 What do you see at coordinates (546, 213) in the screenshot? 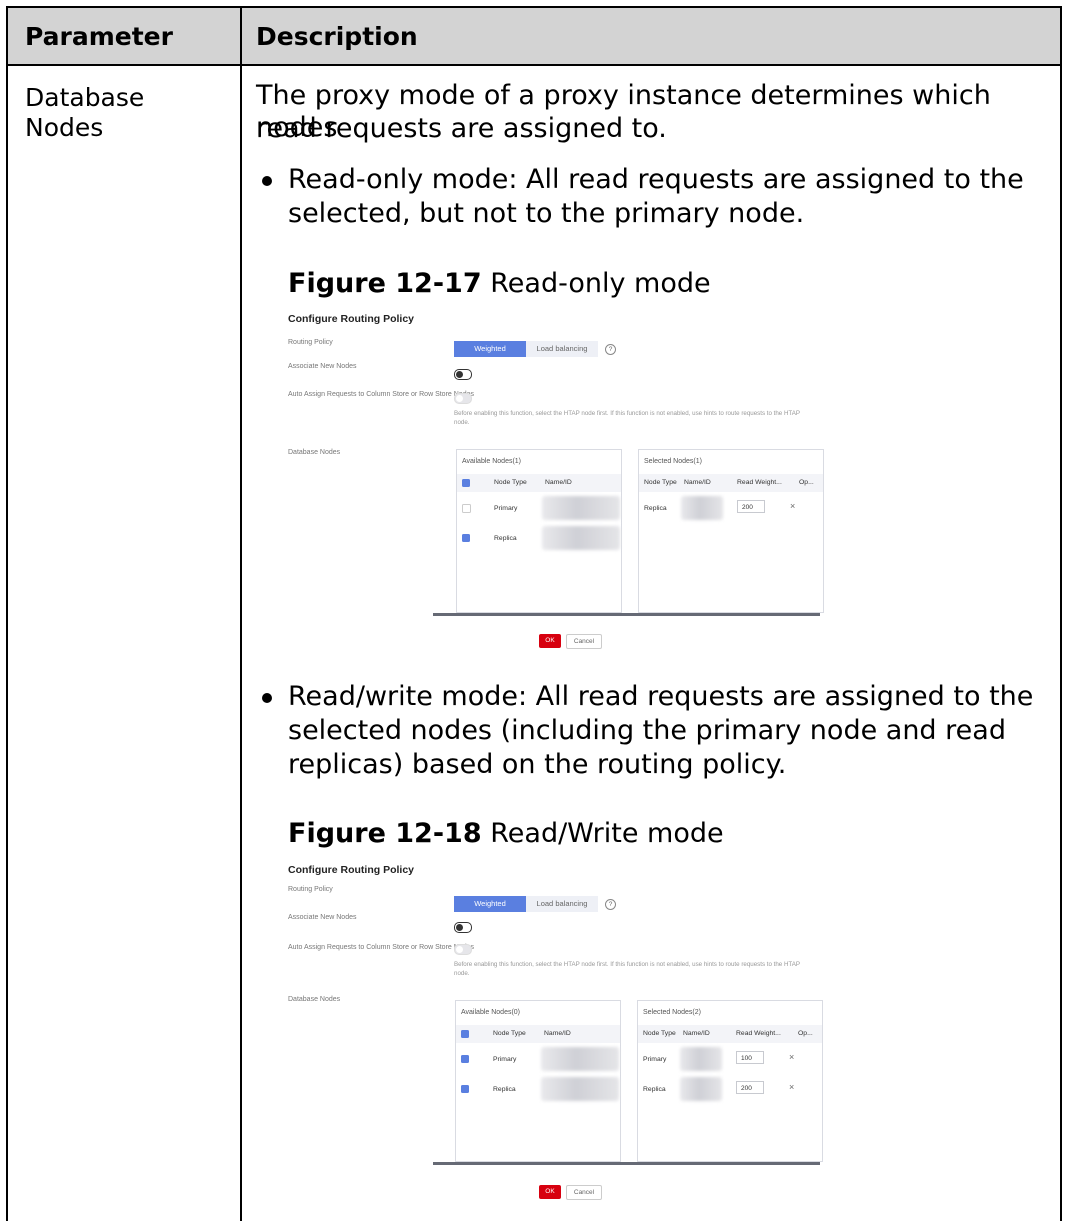
I see `bullet1-line2: selected, but not to the primary node.` at bounding box center [546, 213].